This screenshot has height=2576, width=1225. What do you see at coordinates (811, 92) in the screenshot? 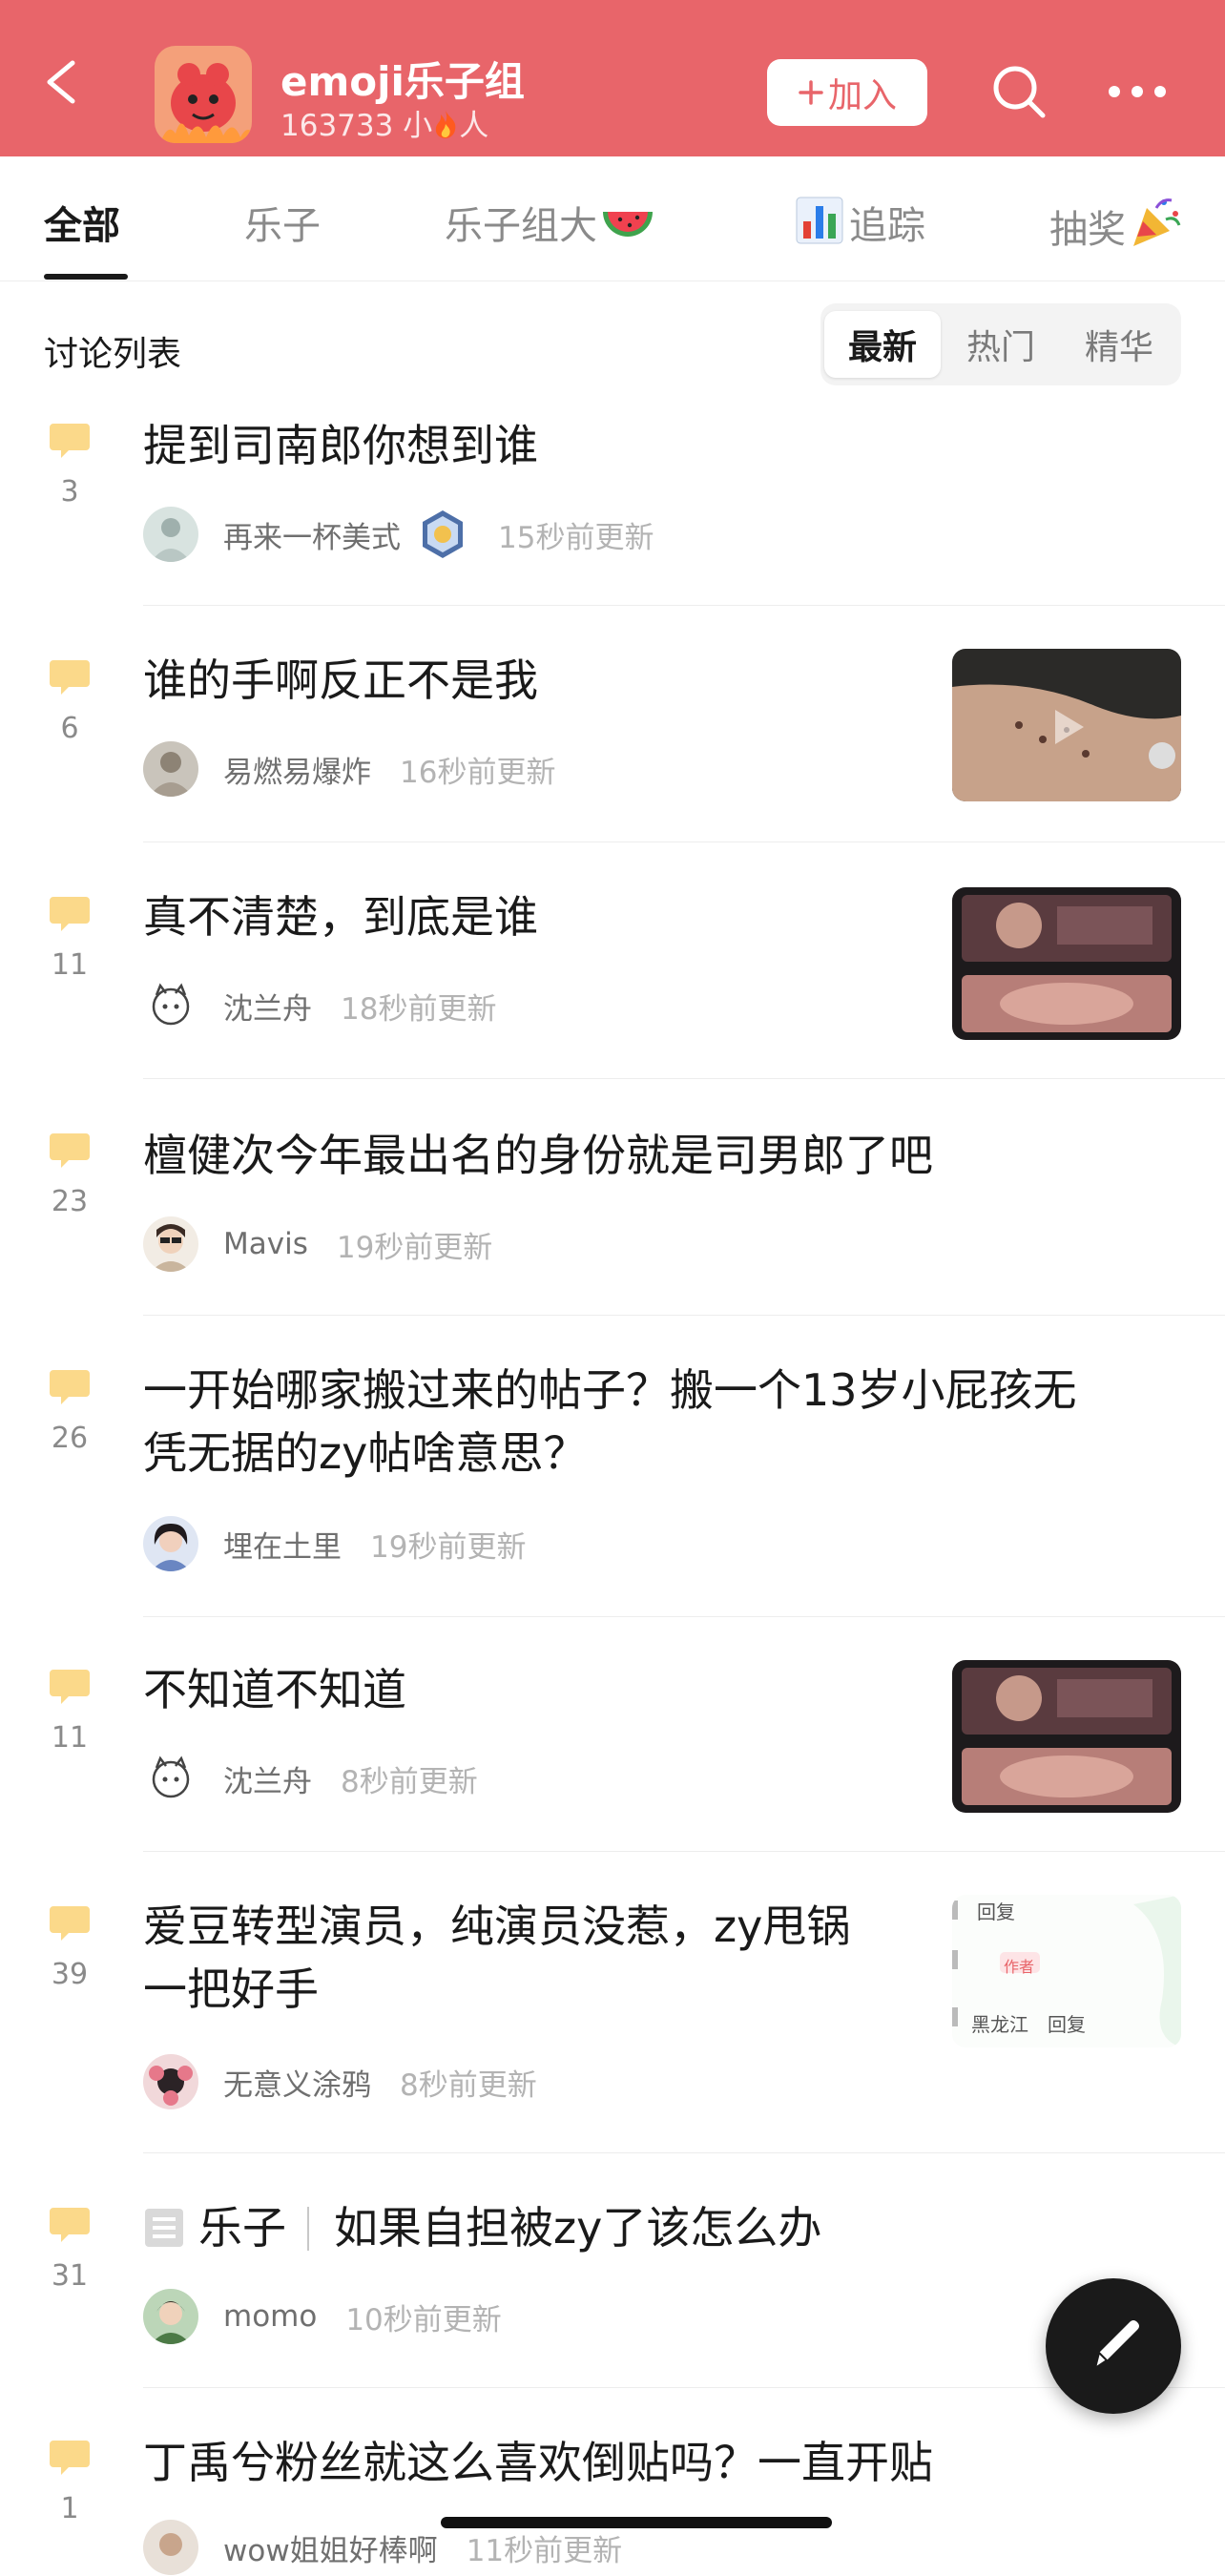
I see `plus-icon` at bounding box center [811, 92].